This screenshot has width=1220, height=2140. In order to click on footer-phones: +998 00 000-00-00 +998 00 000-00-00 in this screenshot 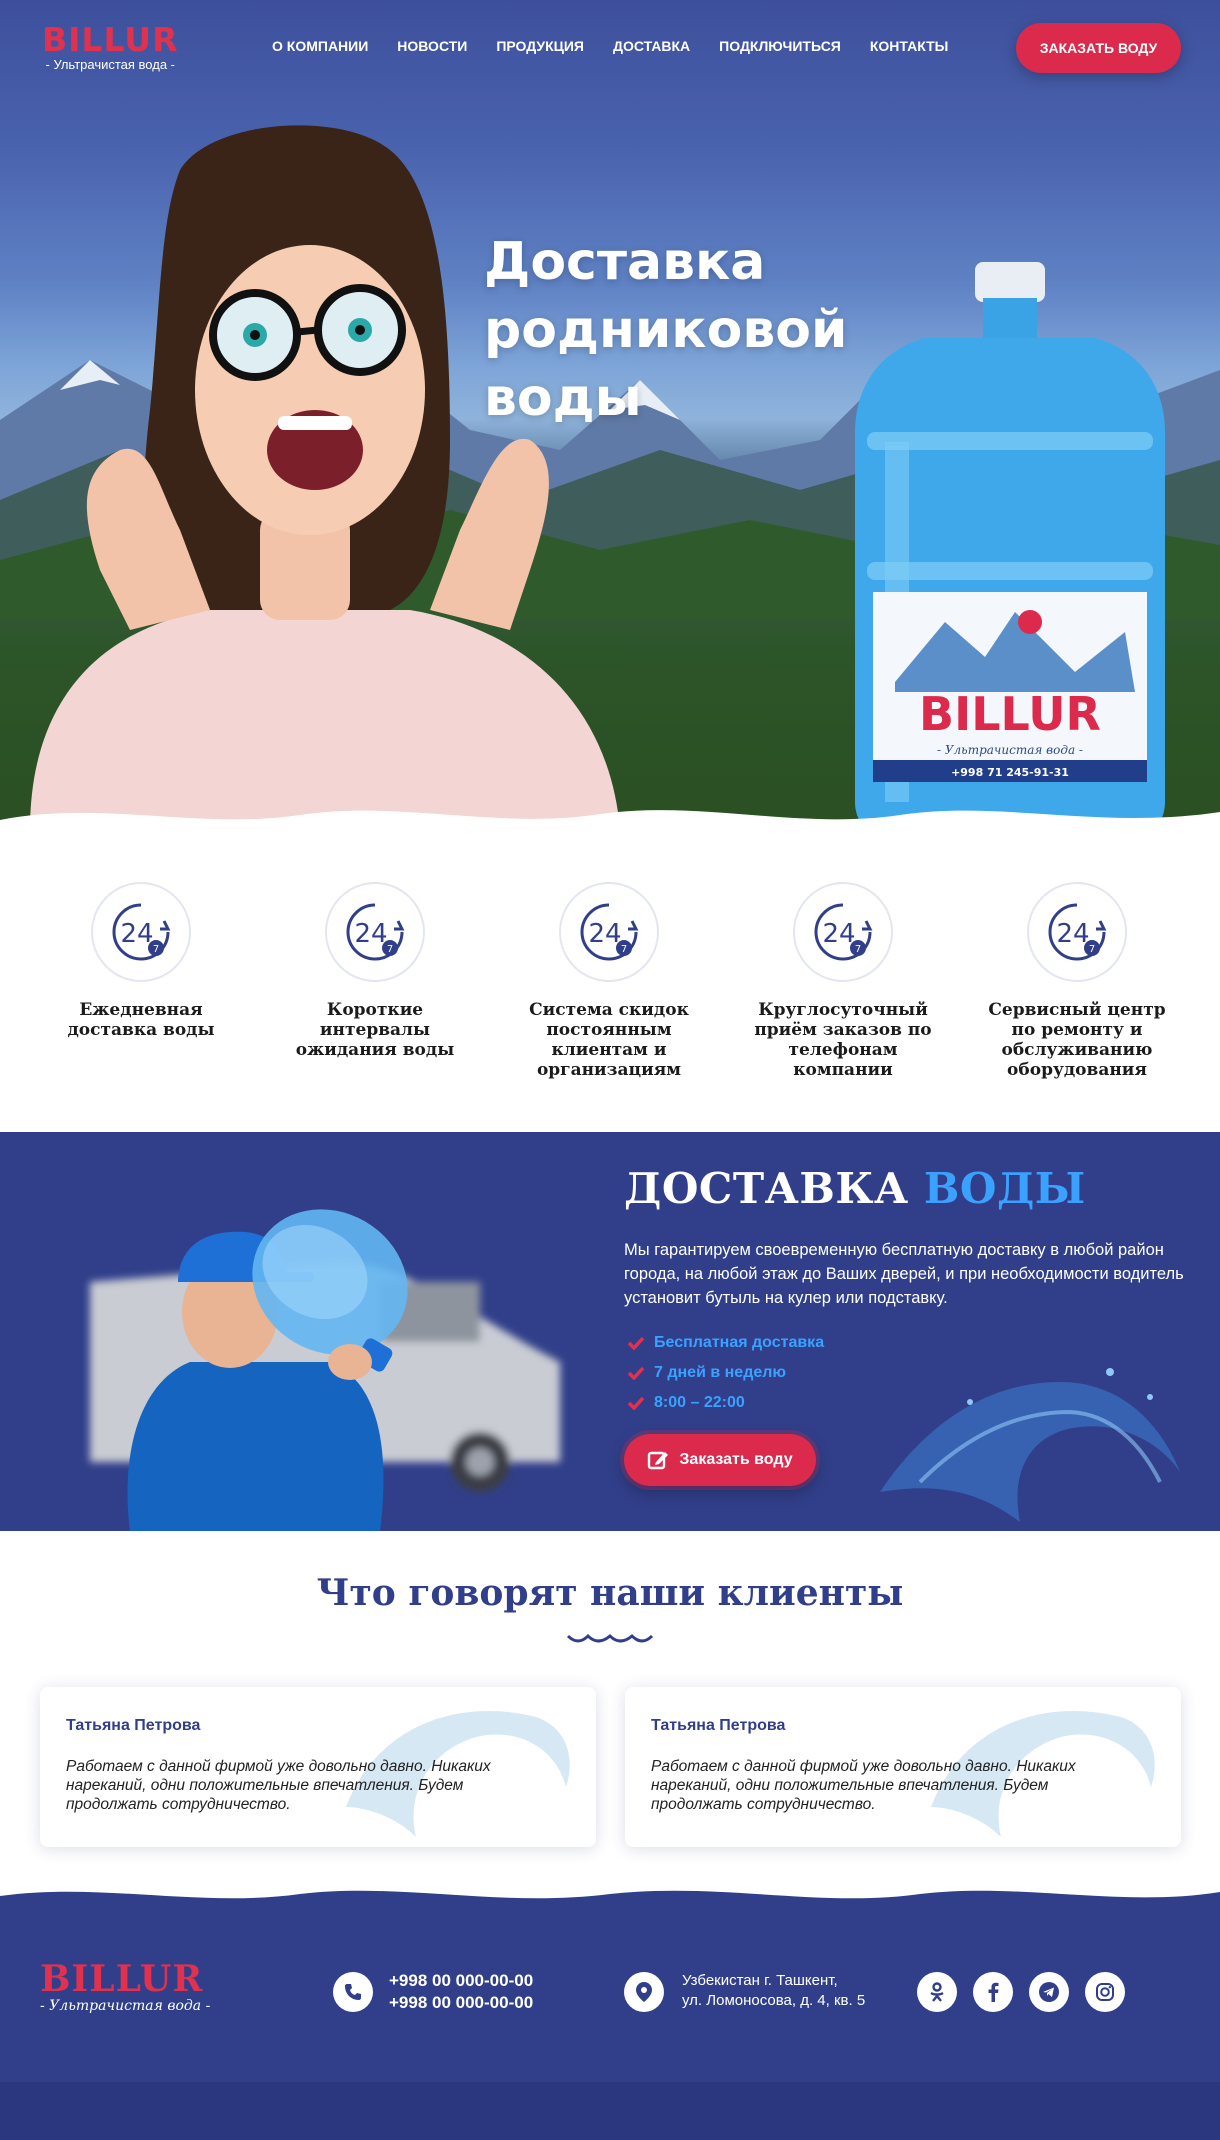, I will do `click(461, 1992)`.